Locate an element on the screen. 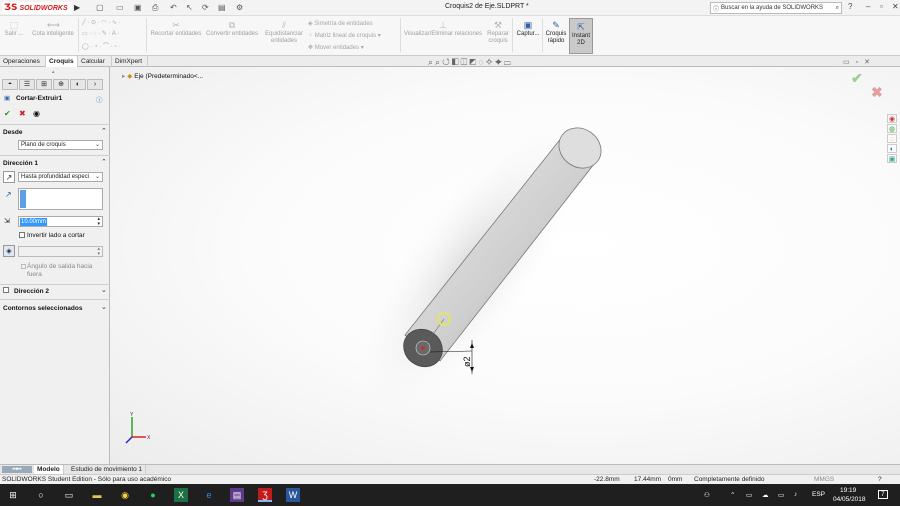 The width and height of the screenshot is (900, 506). word-icon: W is located at coordinates (293, 495).